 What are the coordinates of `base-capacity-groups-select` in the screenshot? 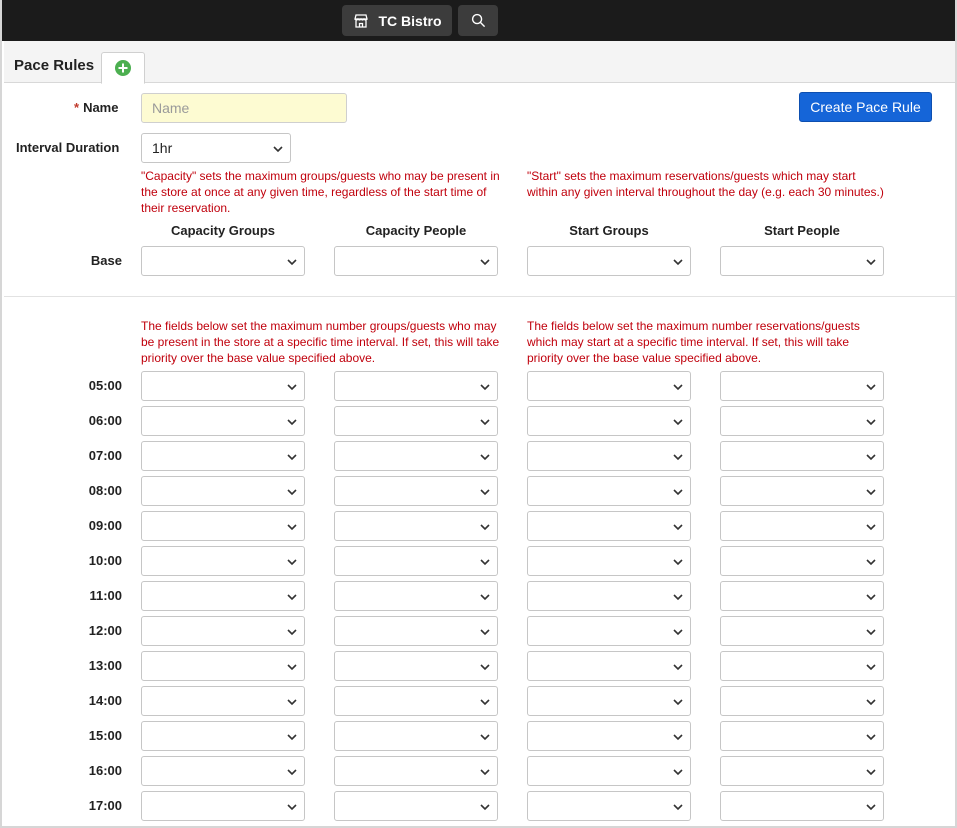 It's located at (223, 261).